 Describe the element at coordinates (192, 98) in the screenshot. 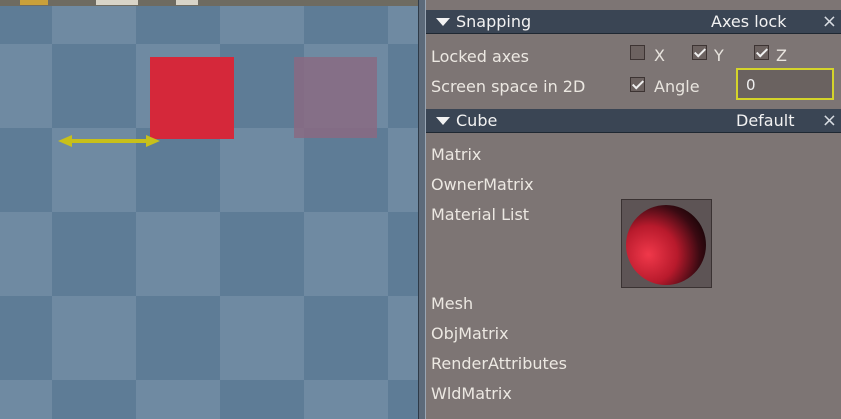

I see `cube-object` at that location.